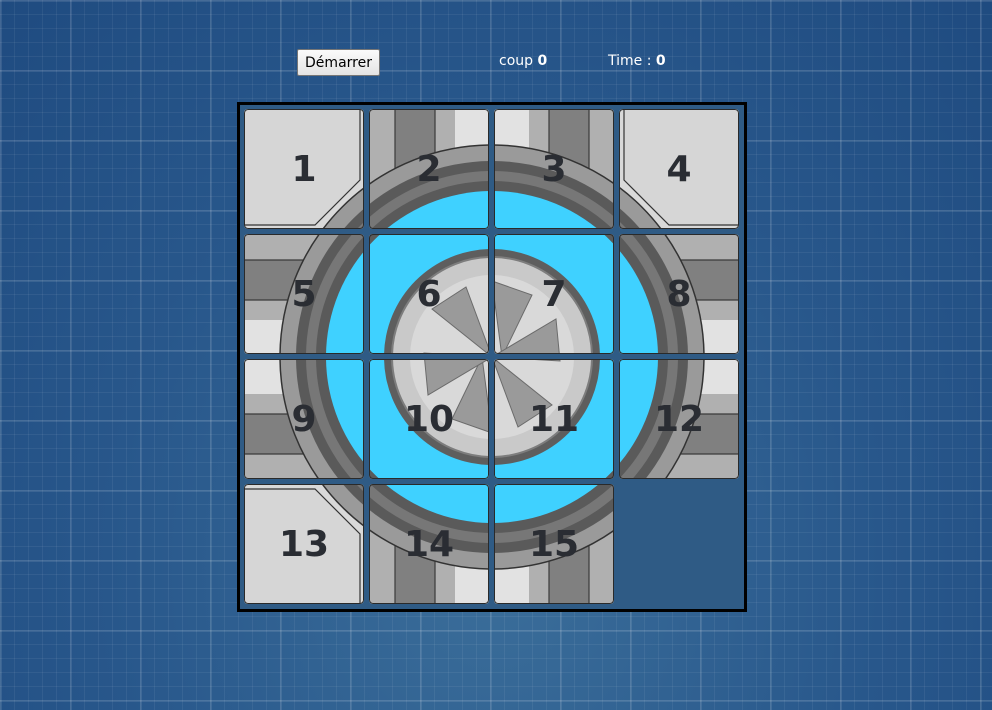  I want to click on time-value: 0, so click(660, 61).